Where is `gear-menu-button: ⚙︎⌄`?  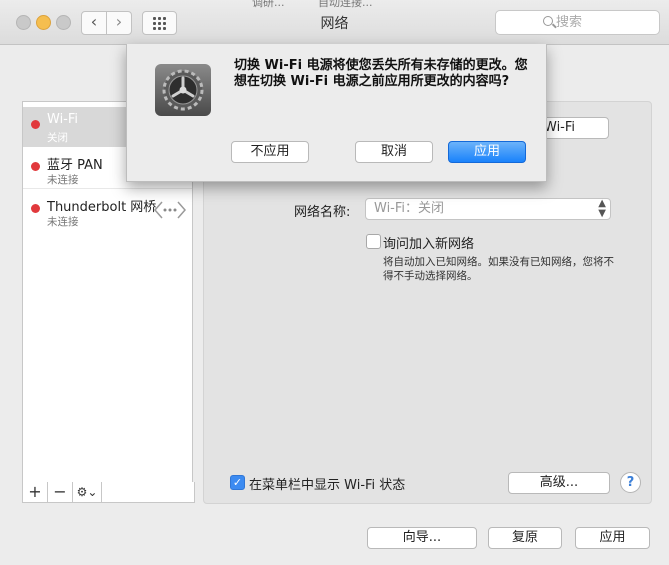
gear-menu-button: ⚙︎⌄ is located at coordinates (87, 492).